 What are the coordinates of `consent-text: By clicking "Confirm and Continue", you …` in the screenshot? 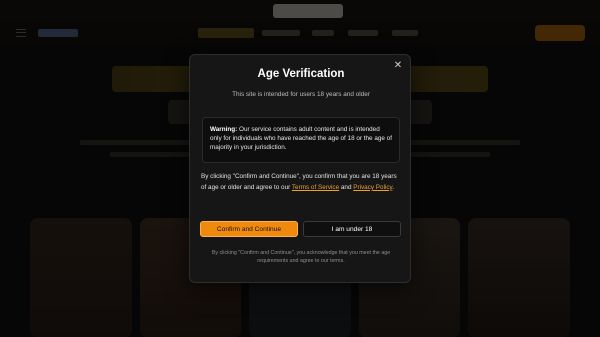 It's located at (302, 183).